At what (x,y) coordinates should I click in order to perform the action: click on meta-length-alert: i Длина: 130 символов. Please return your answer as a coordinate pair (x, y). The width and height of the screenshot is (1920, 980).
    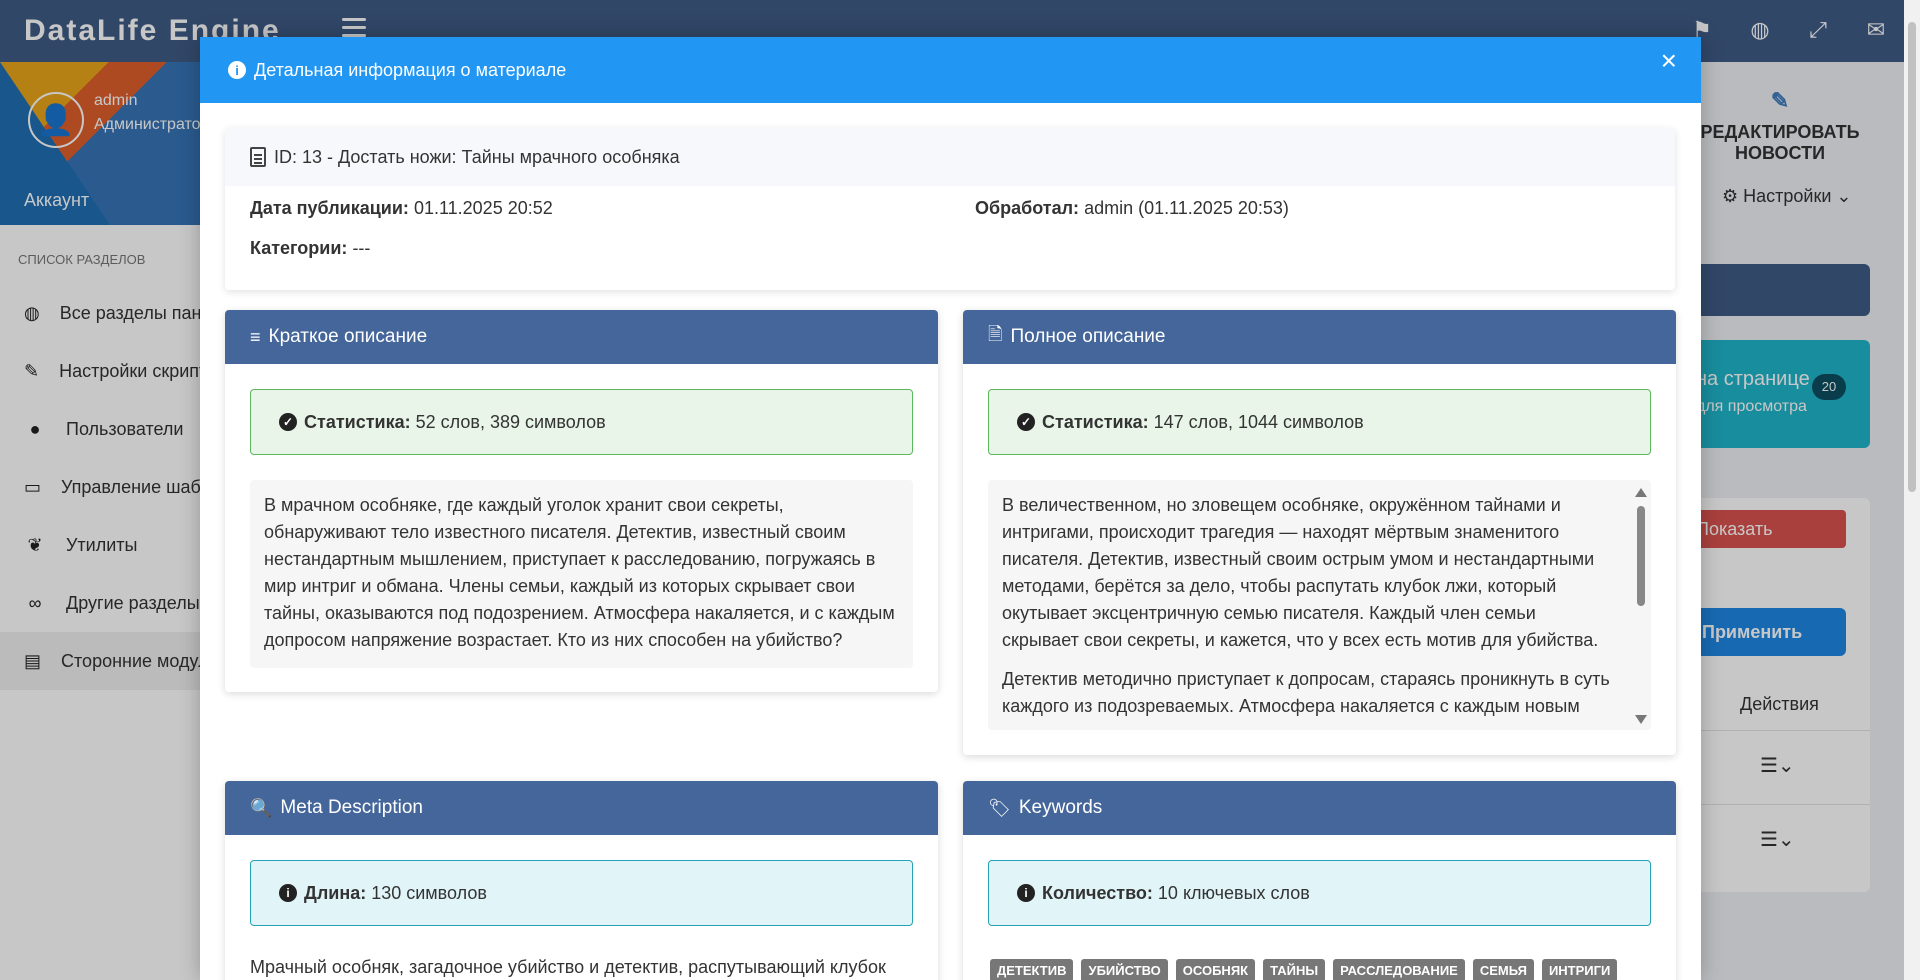
    Looking at the image, I should click on (581, 893).